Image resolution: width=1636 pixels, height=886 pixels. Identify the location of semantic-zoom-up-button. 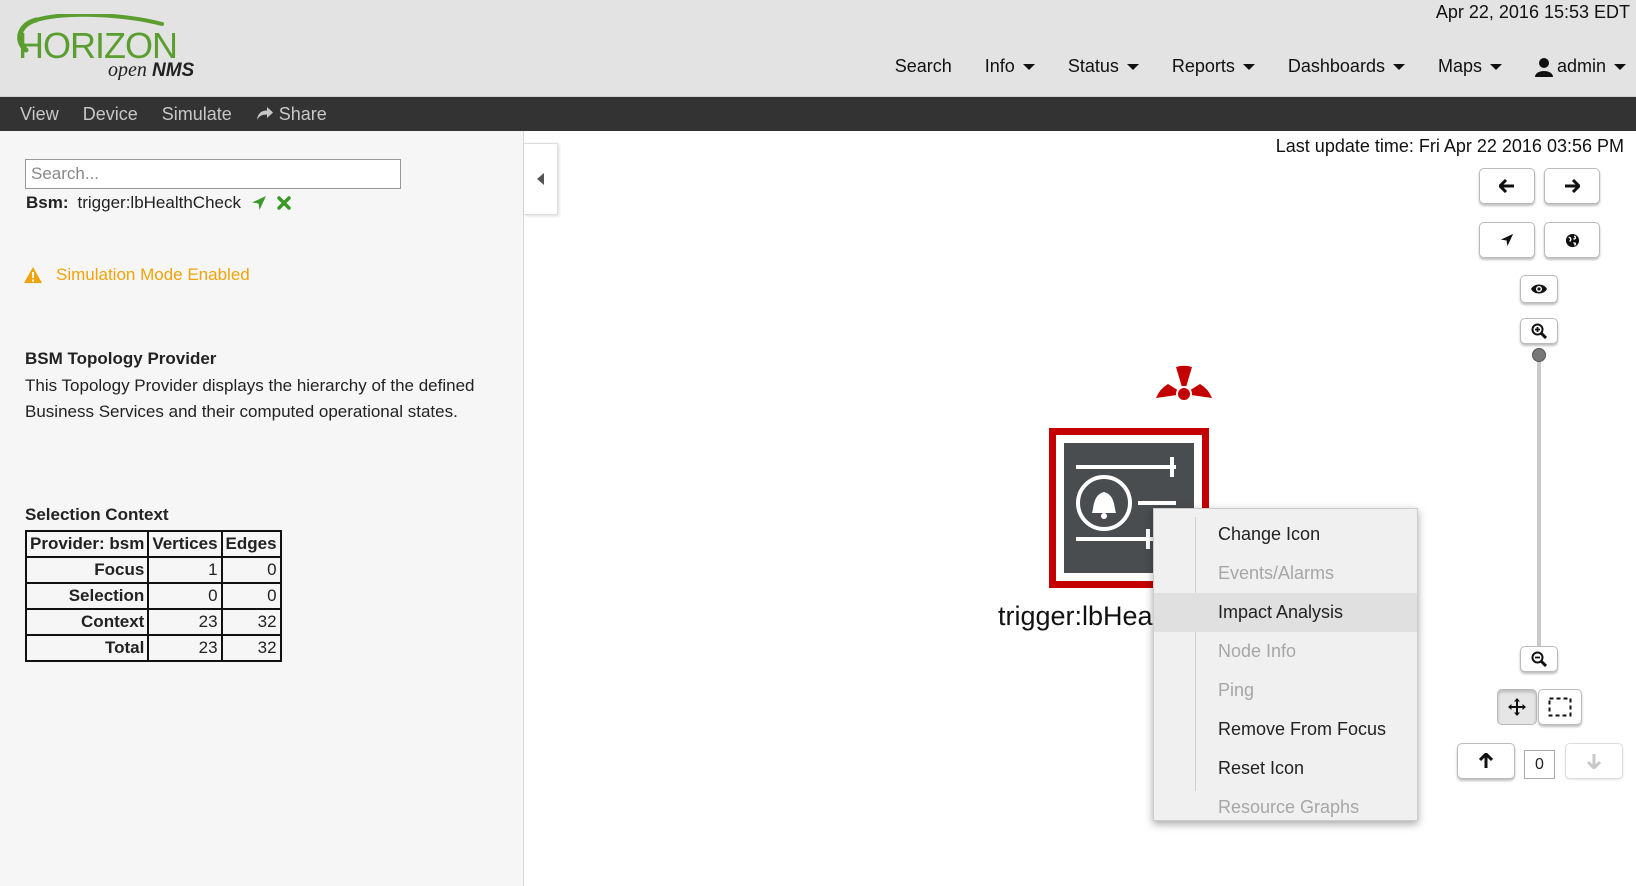
(1486, 761).